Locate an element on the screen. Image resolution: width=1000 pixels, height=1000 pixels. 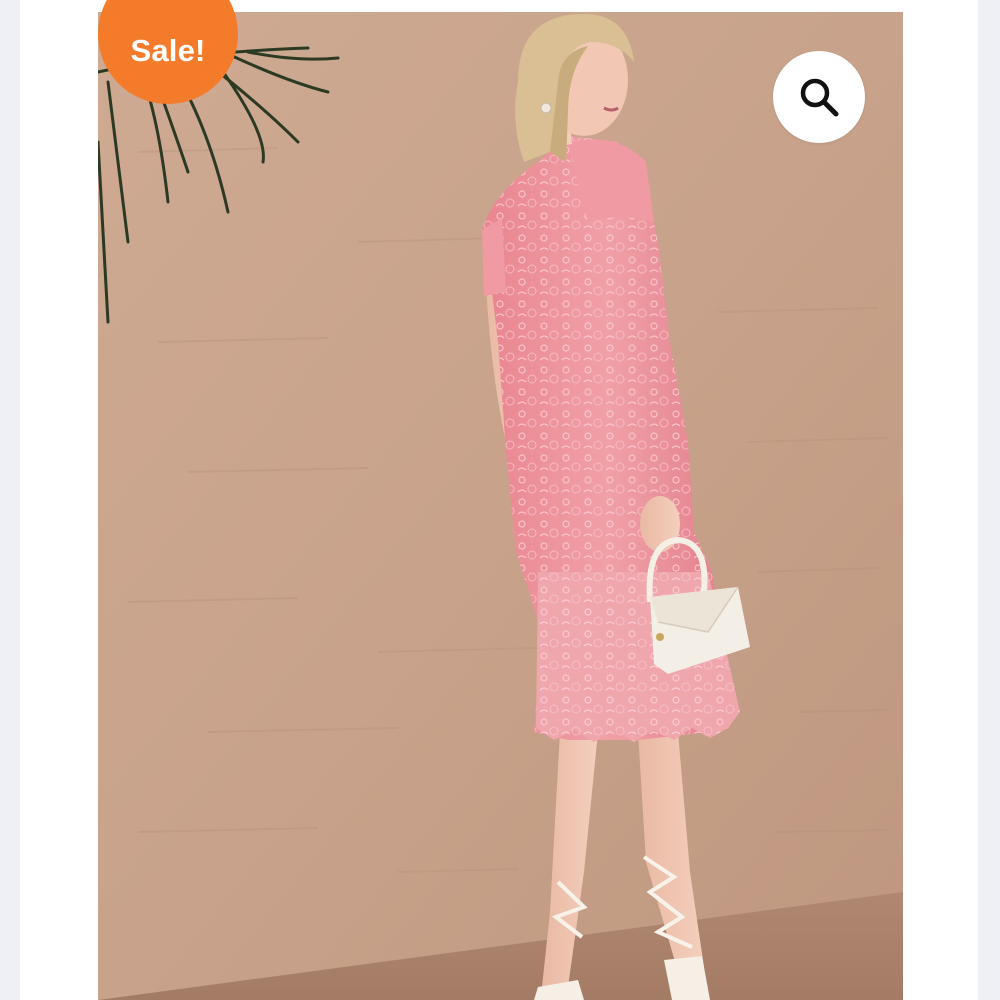
search-icon is located at coordinates (819, 97).